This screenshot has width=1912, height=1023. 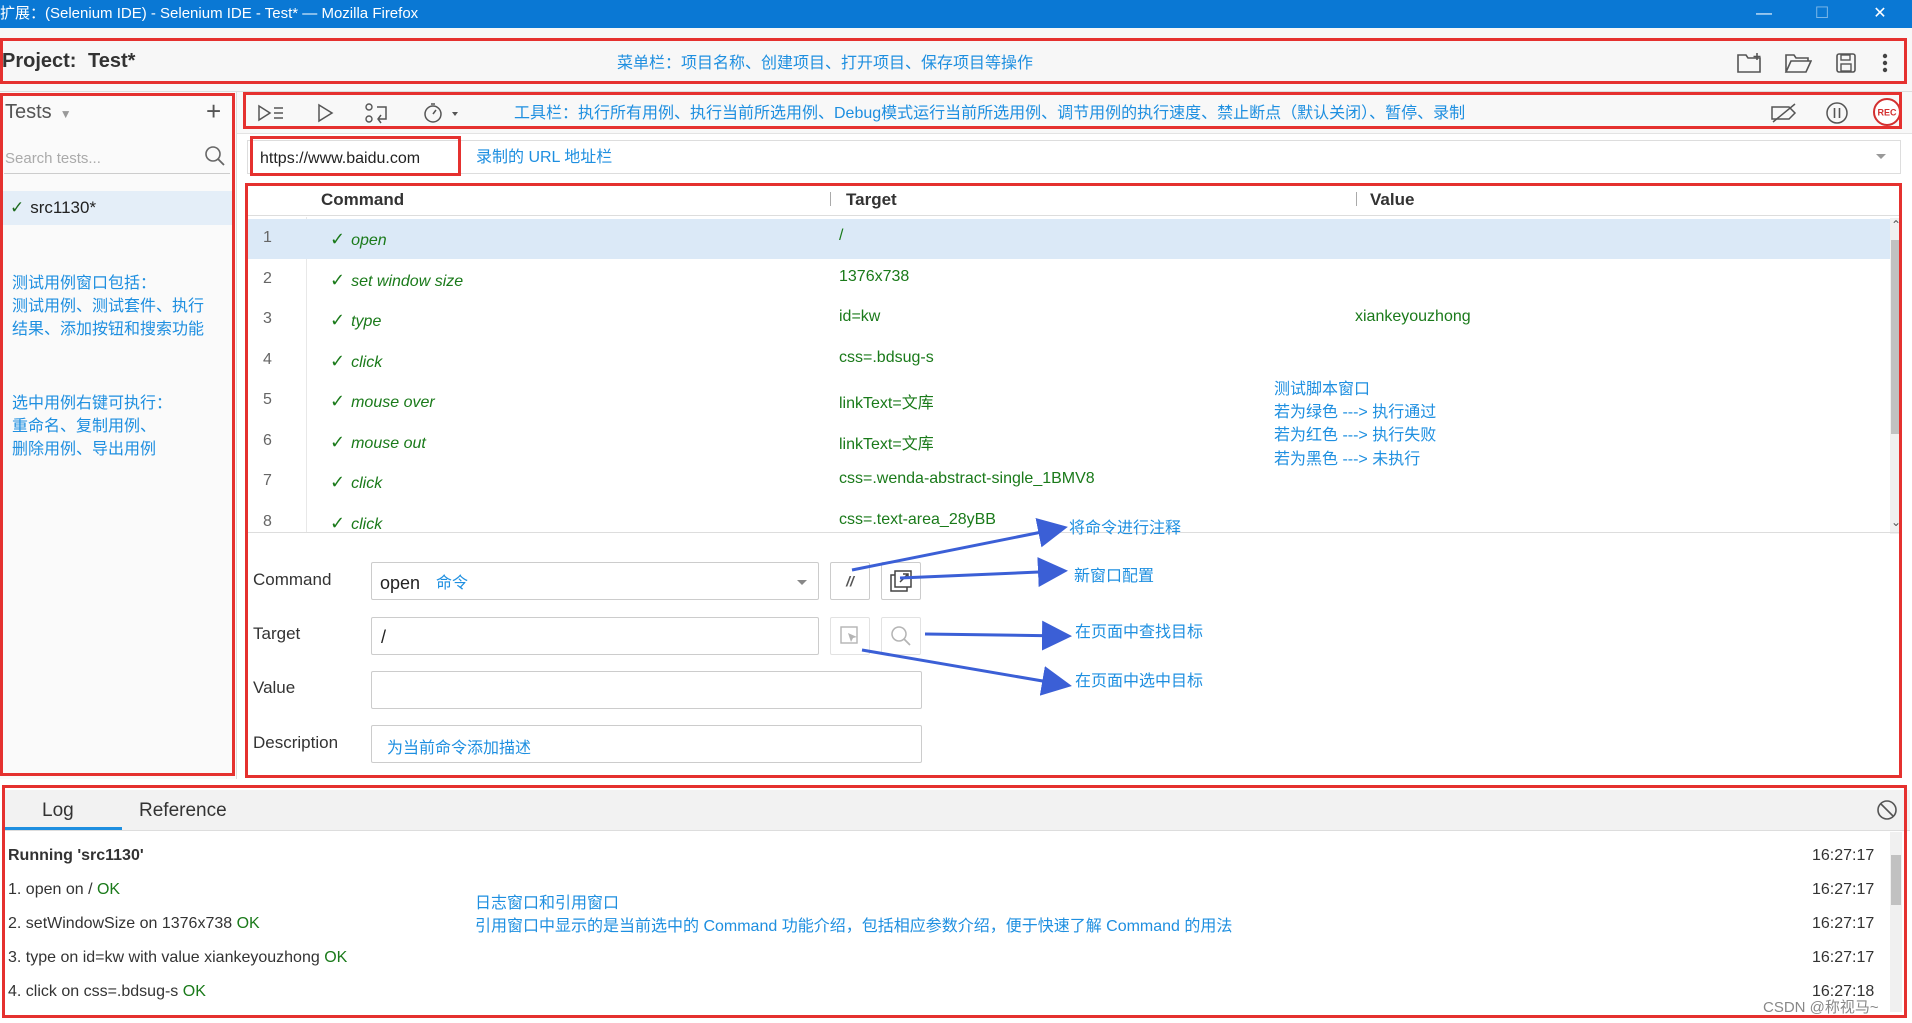 I want to click on arrow-select-target, so click(x=966, y=672).